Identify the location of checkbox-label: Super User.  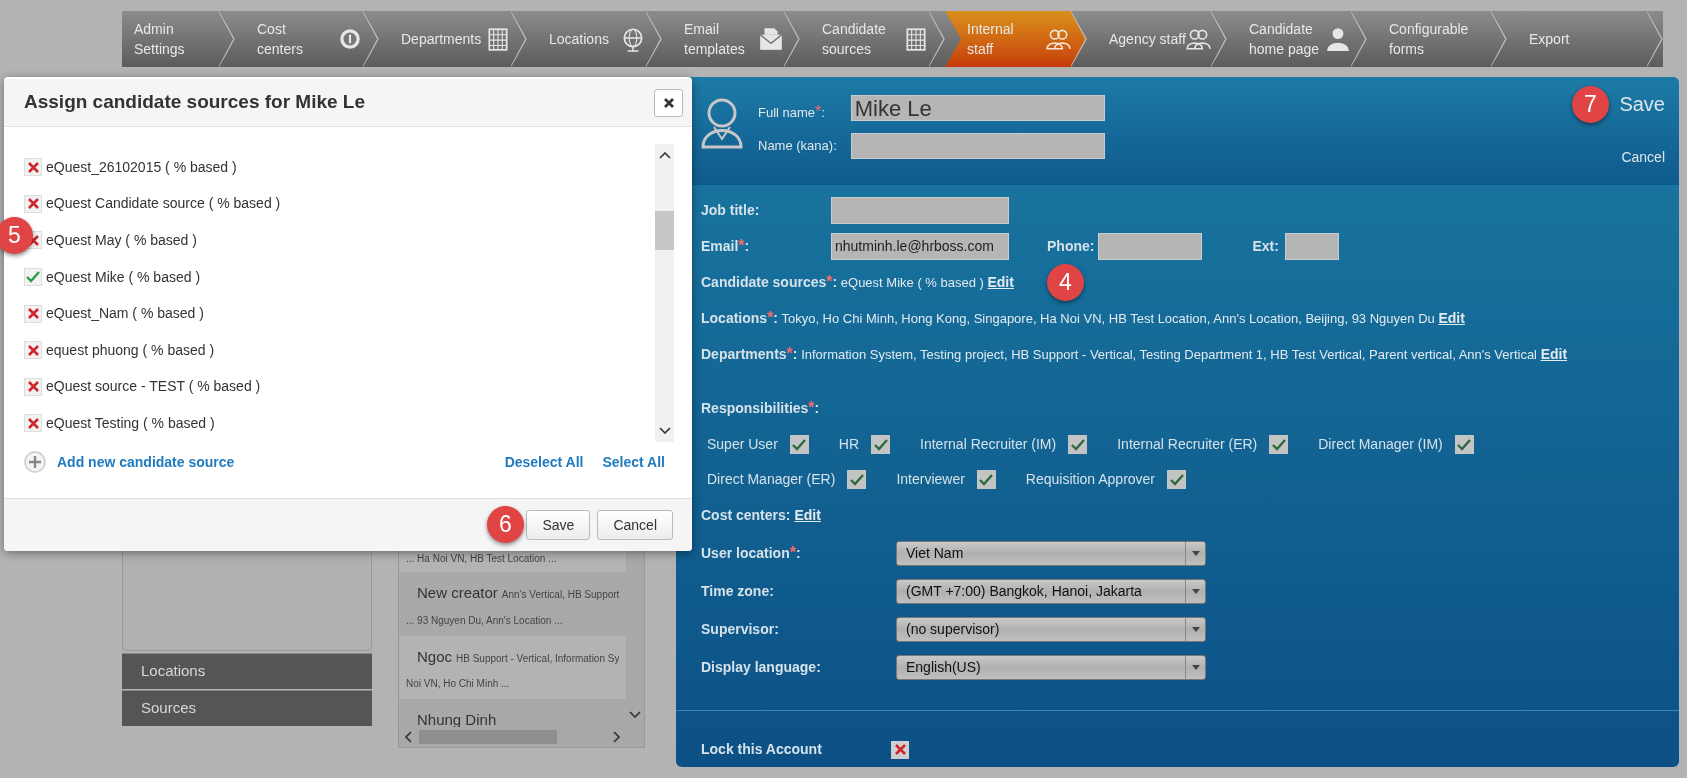
(742, 444).